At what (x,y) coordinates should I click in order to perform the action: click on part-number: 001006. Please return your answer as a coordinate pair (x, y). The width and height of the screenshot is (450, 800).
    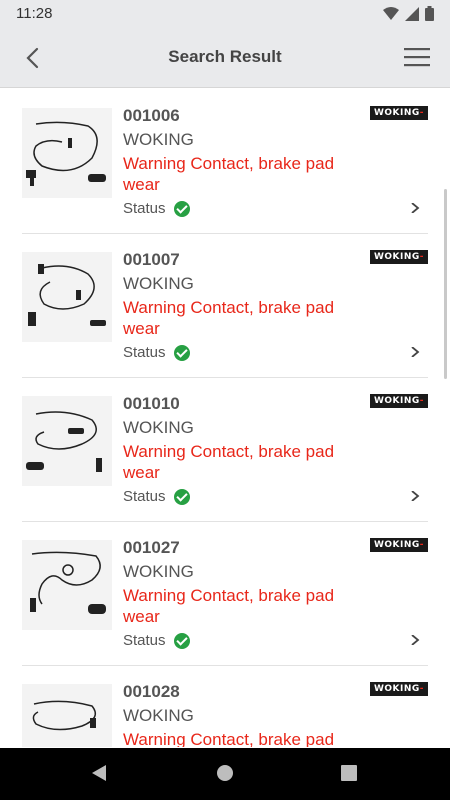
    Looking at the image, I should click on (151, 115).